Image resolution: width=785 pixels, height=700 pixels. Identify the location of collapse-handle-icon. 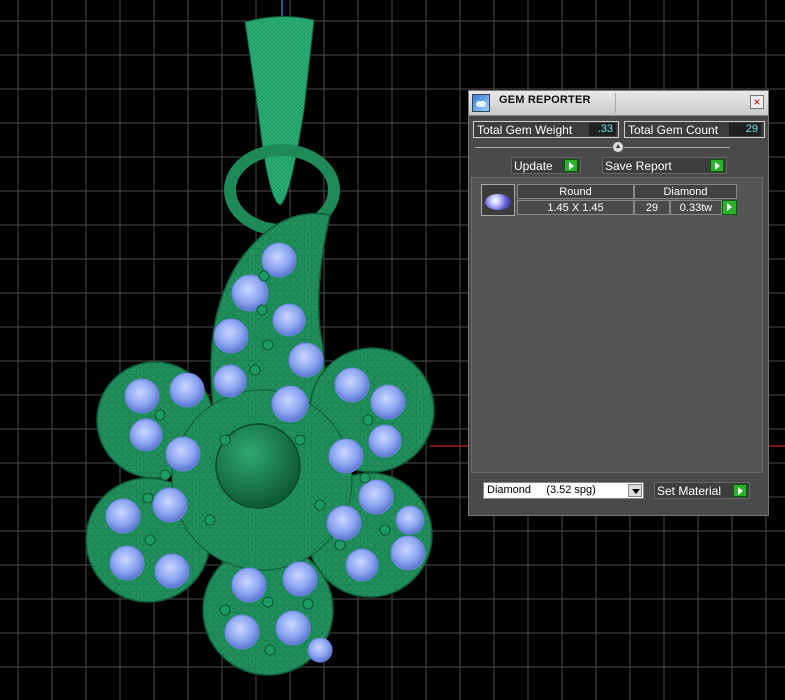
(618, 147).